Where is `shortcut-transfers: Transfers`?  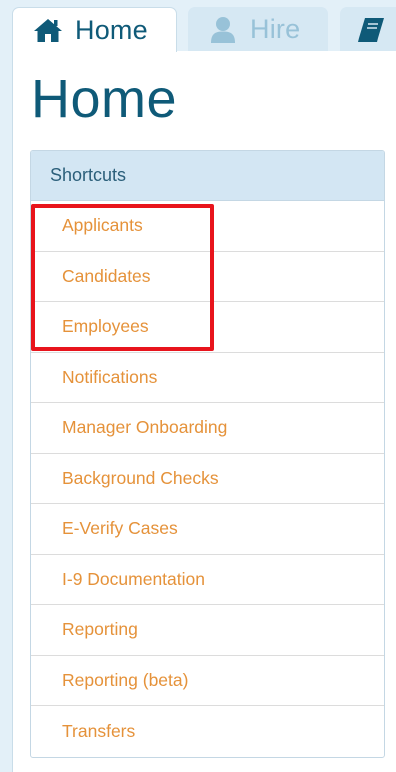
shortcut-transfers: Transfers is located at coordinates (207, 731).